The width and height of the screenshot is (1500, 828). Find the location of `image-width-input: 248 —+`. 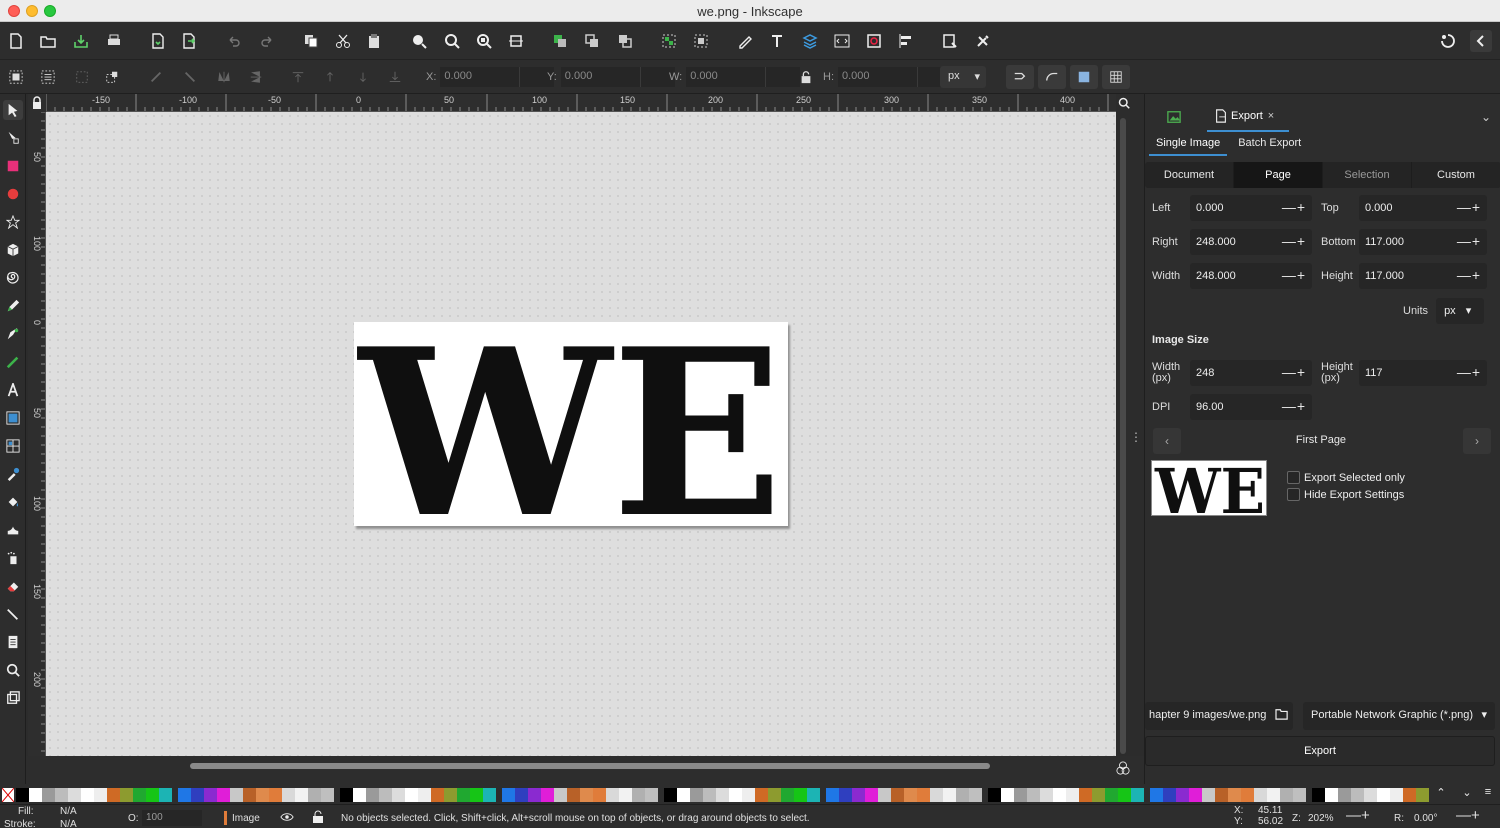

image-width-input: 248 —+ is located at coordinates (1251, 373).